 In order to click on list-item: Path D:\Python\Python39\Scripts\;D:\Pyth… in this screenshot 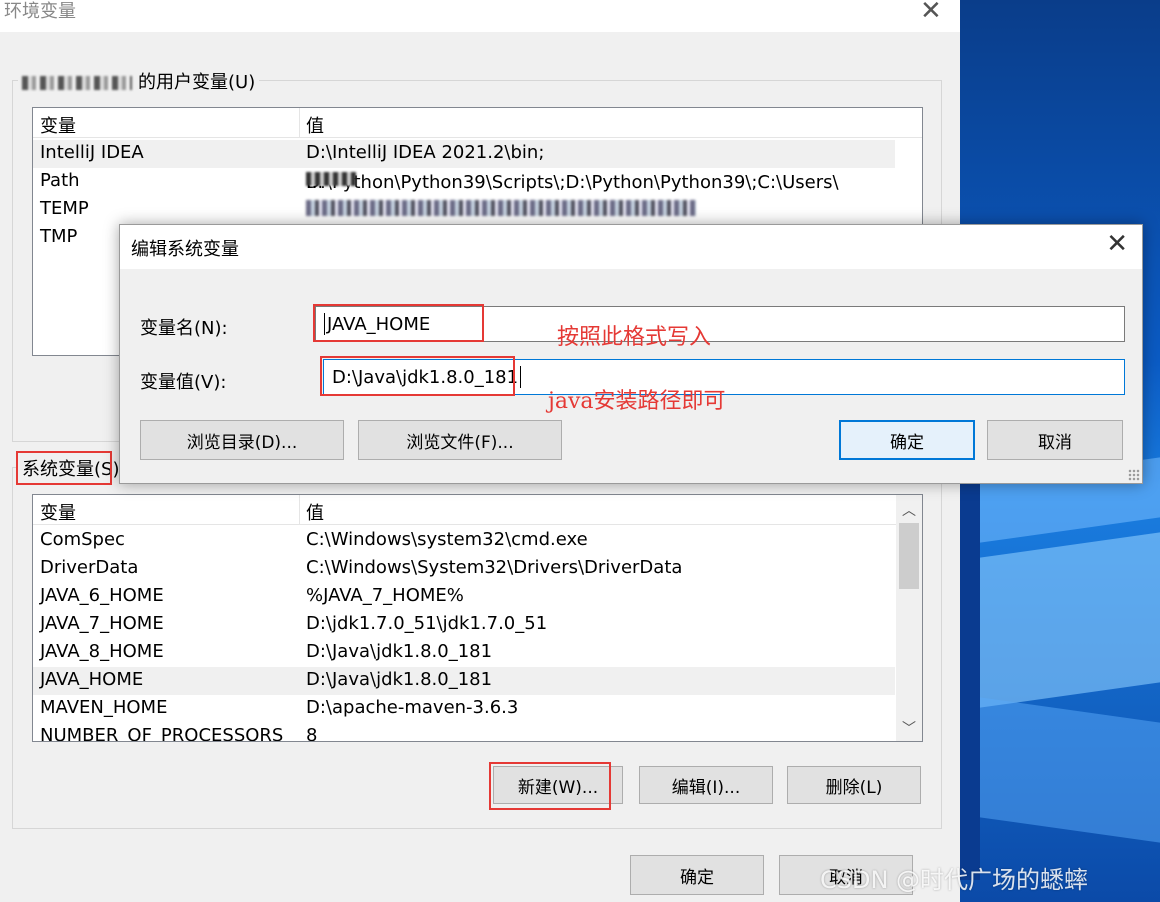, I will do `click(464, 182)`.